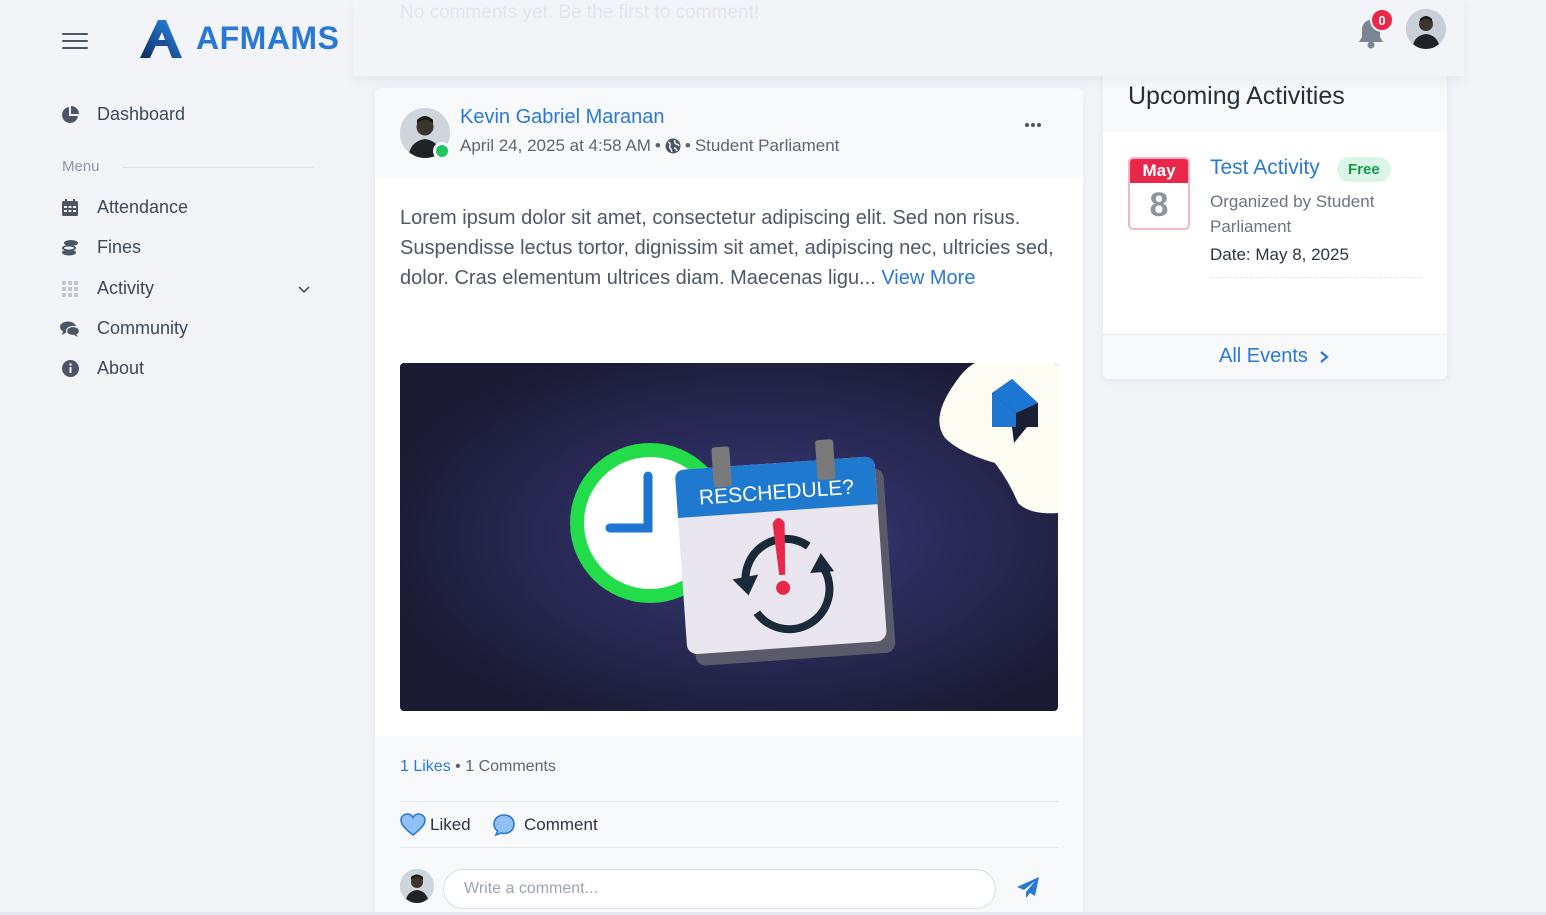  I want to click on chevron-down-icon, so click(304, 289).